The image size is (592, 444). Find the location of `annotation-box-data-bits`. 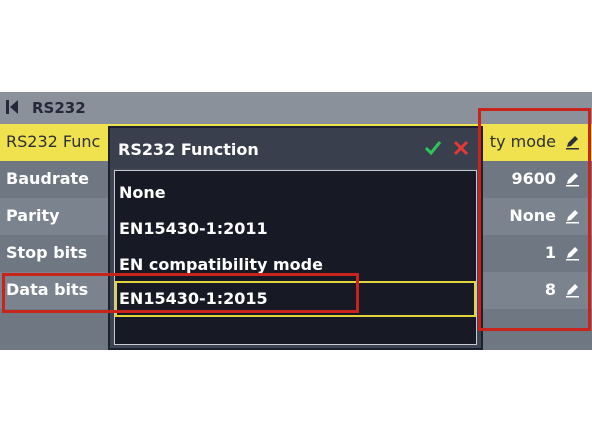

annotation-box-data-bits is located at coordinates (180, 293).